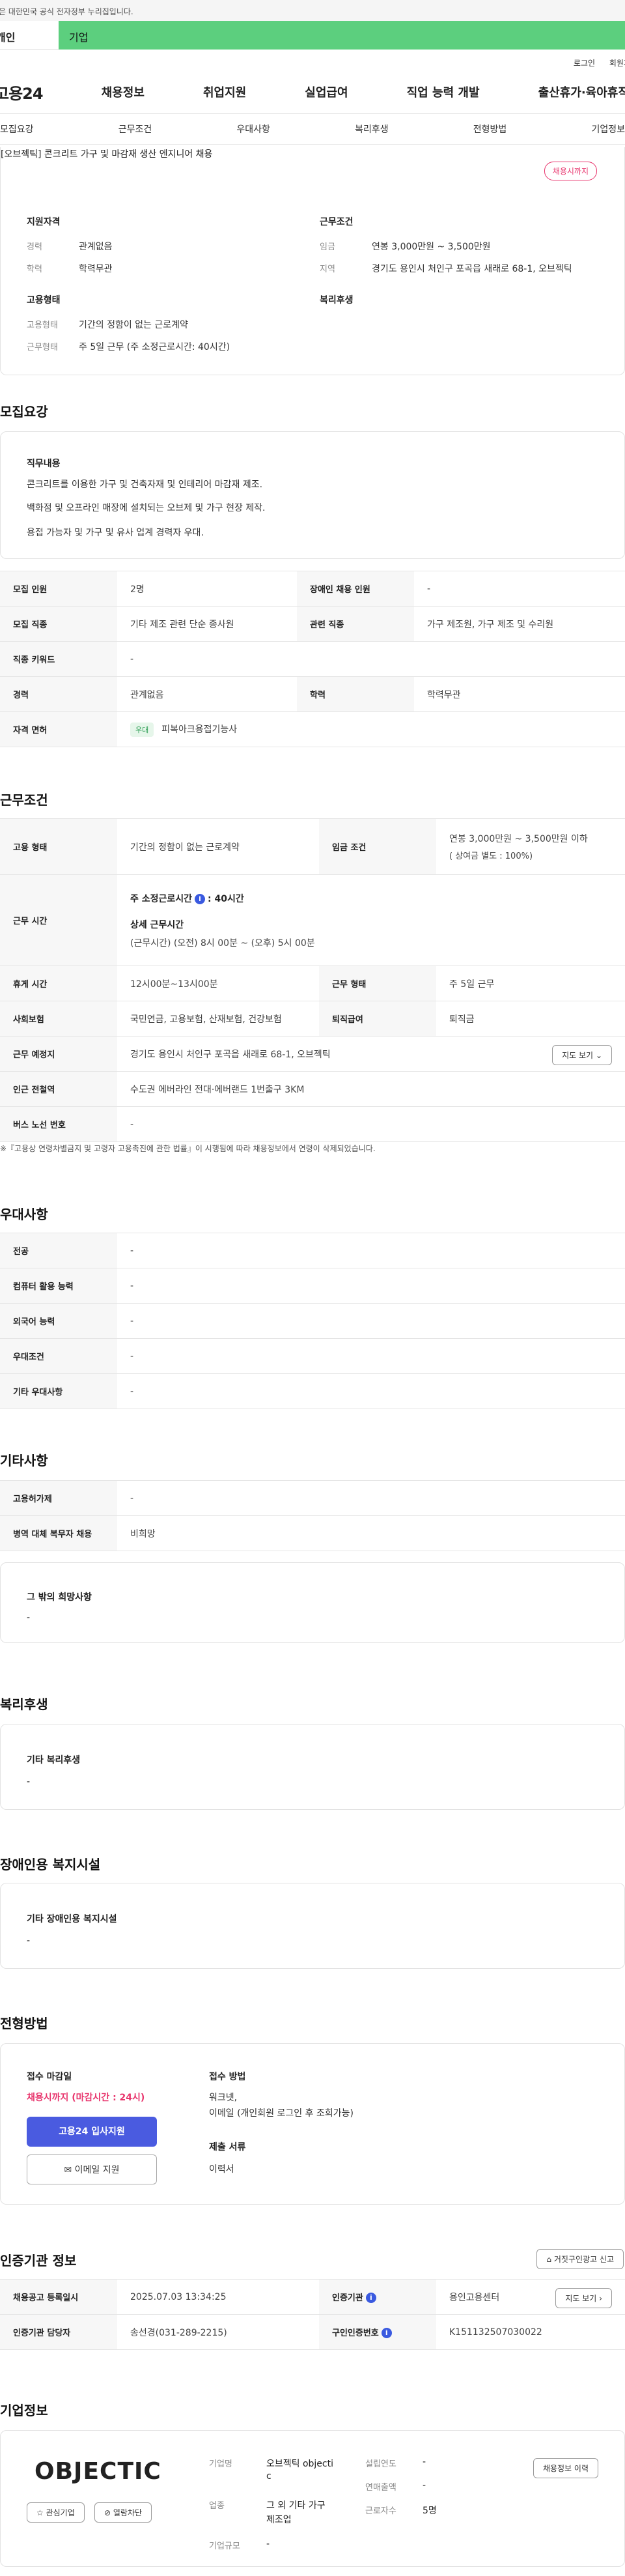 The width and height of the screenshot is (625, 2576). I want to click on subnav-welfare: 복리후생, so click(372, 129).